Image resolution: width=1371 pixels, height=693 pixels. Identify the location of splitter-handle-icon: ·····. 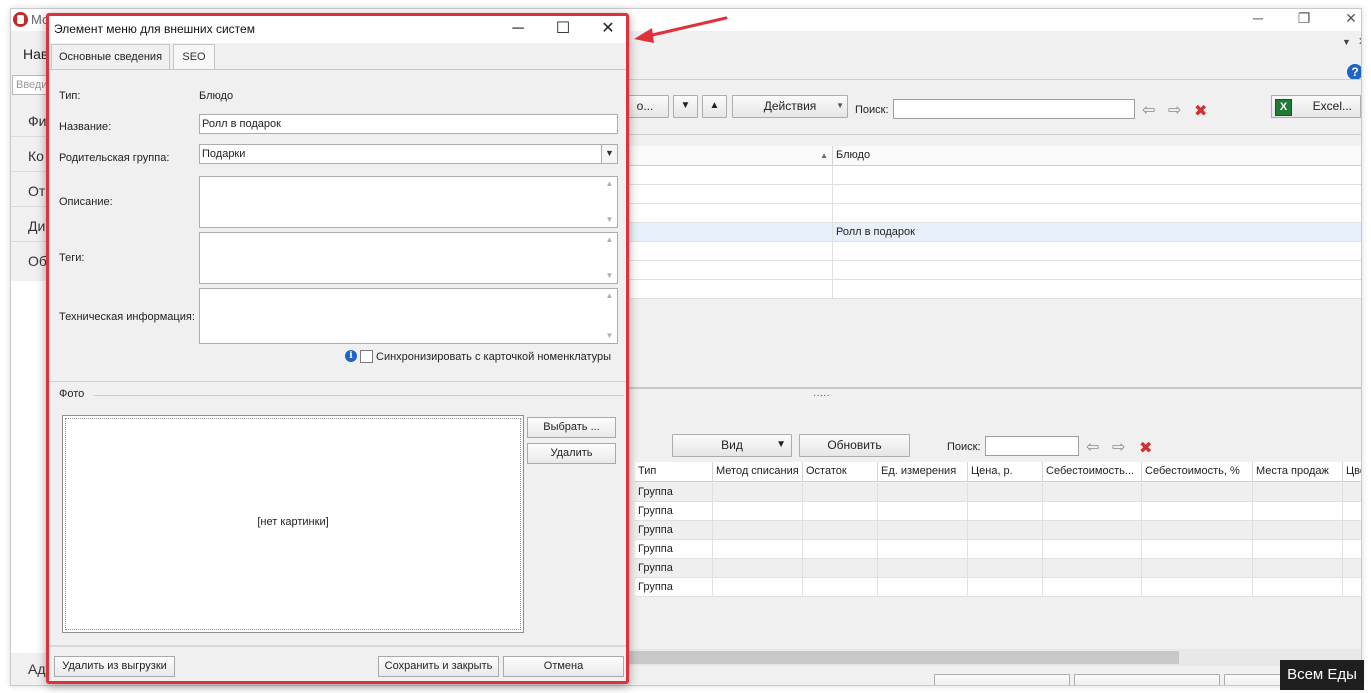
(821, 395).